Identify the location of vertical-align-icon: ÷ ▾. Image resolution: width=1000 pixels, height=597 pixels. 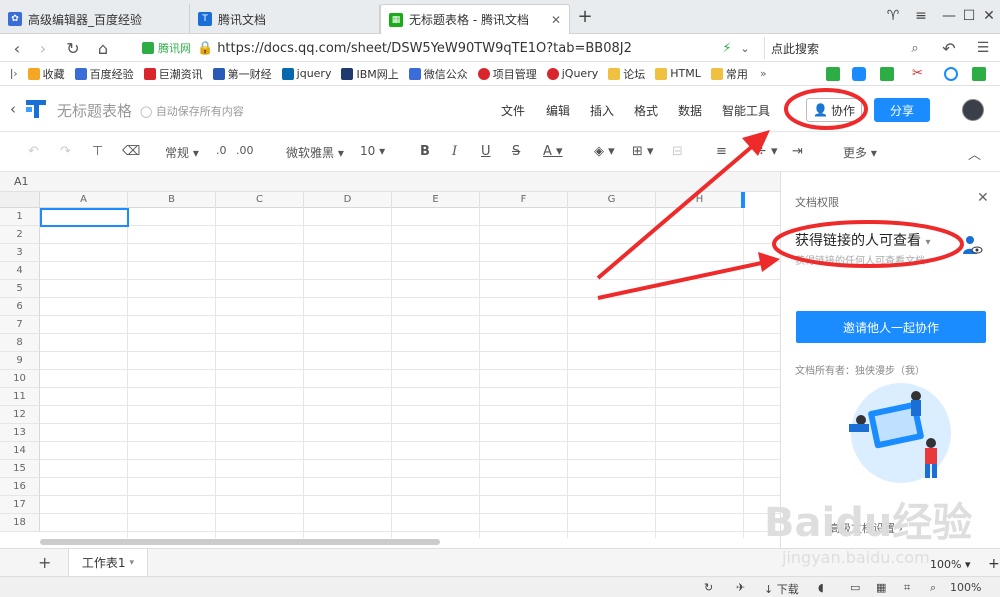
(767, 151).